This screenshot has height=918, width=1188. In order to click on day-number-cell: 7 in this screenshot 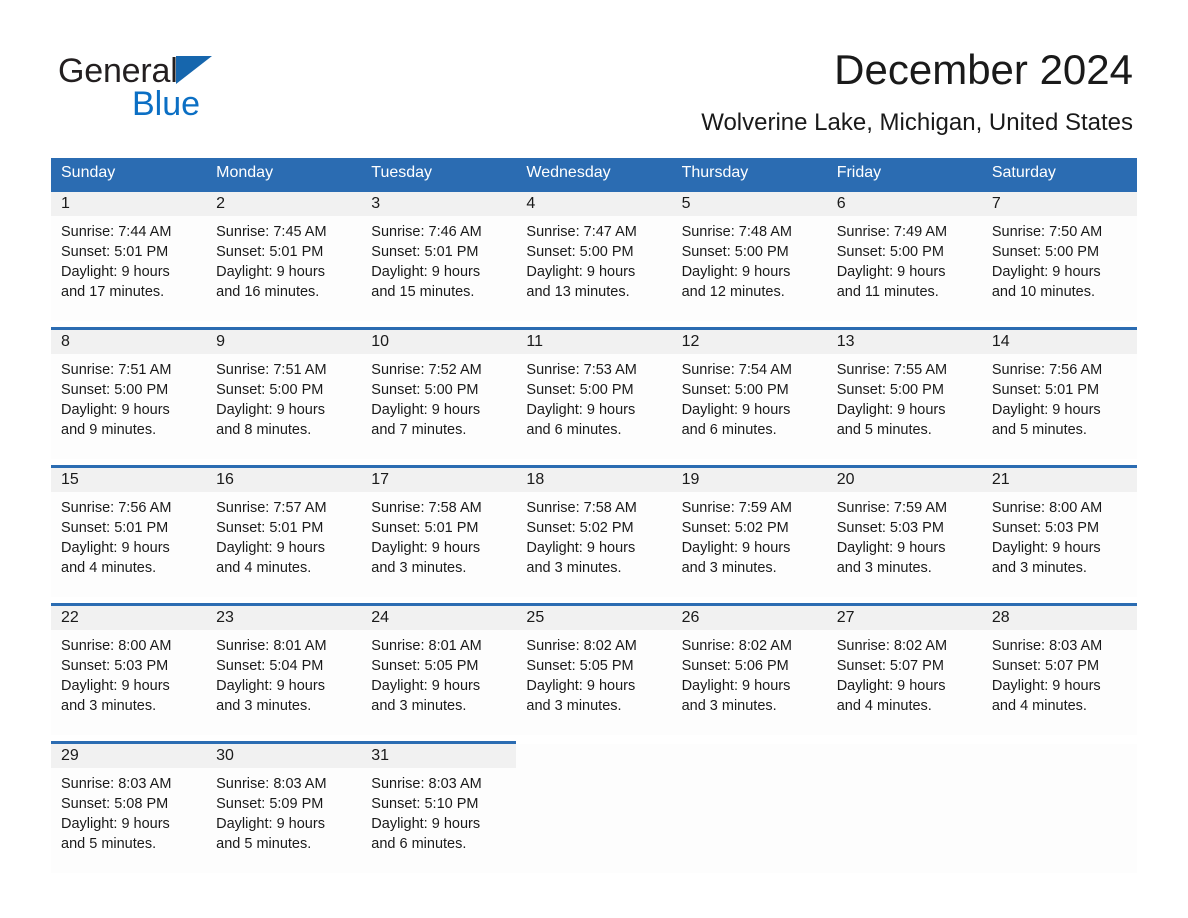, I will do `click(1059, 202)`.